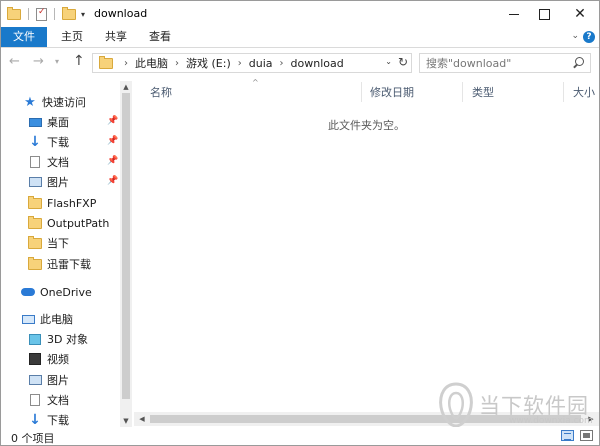 The width and height of the screenshot is (600, 446). I want to click on quick-access-toolbar: ▾, so click(46, 14).